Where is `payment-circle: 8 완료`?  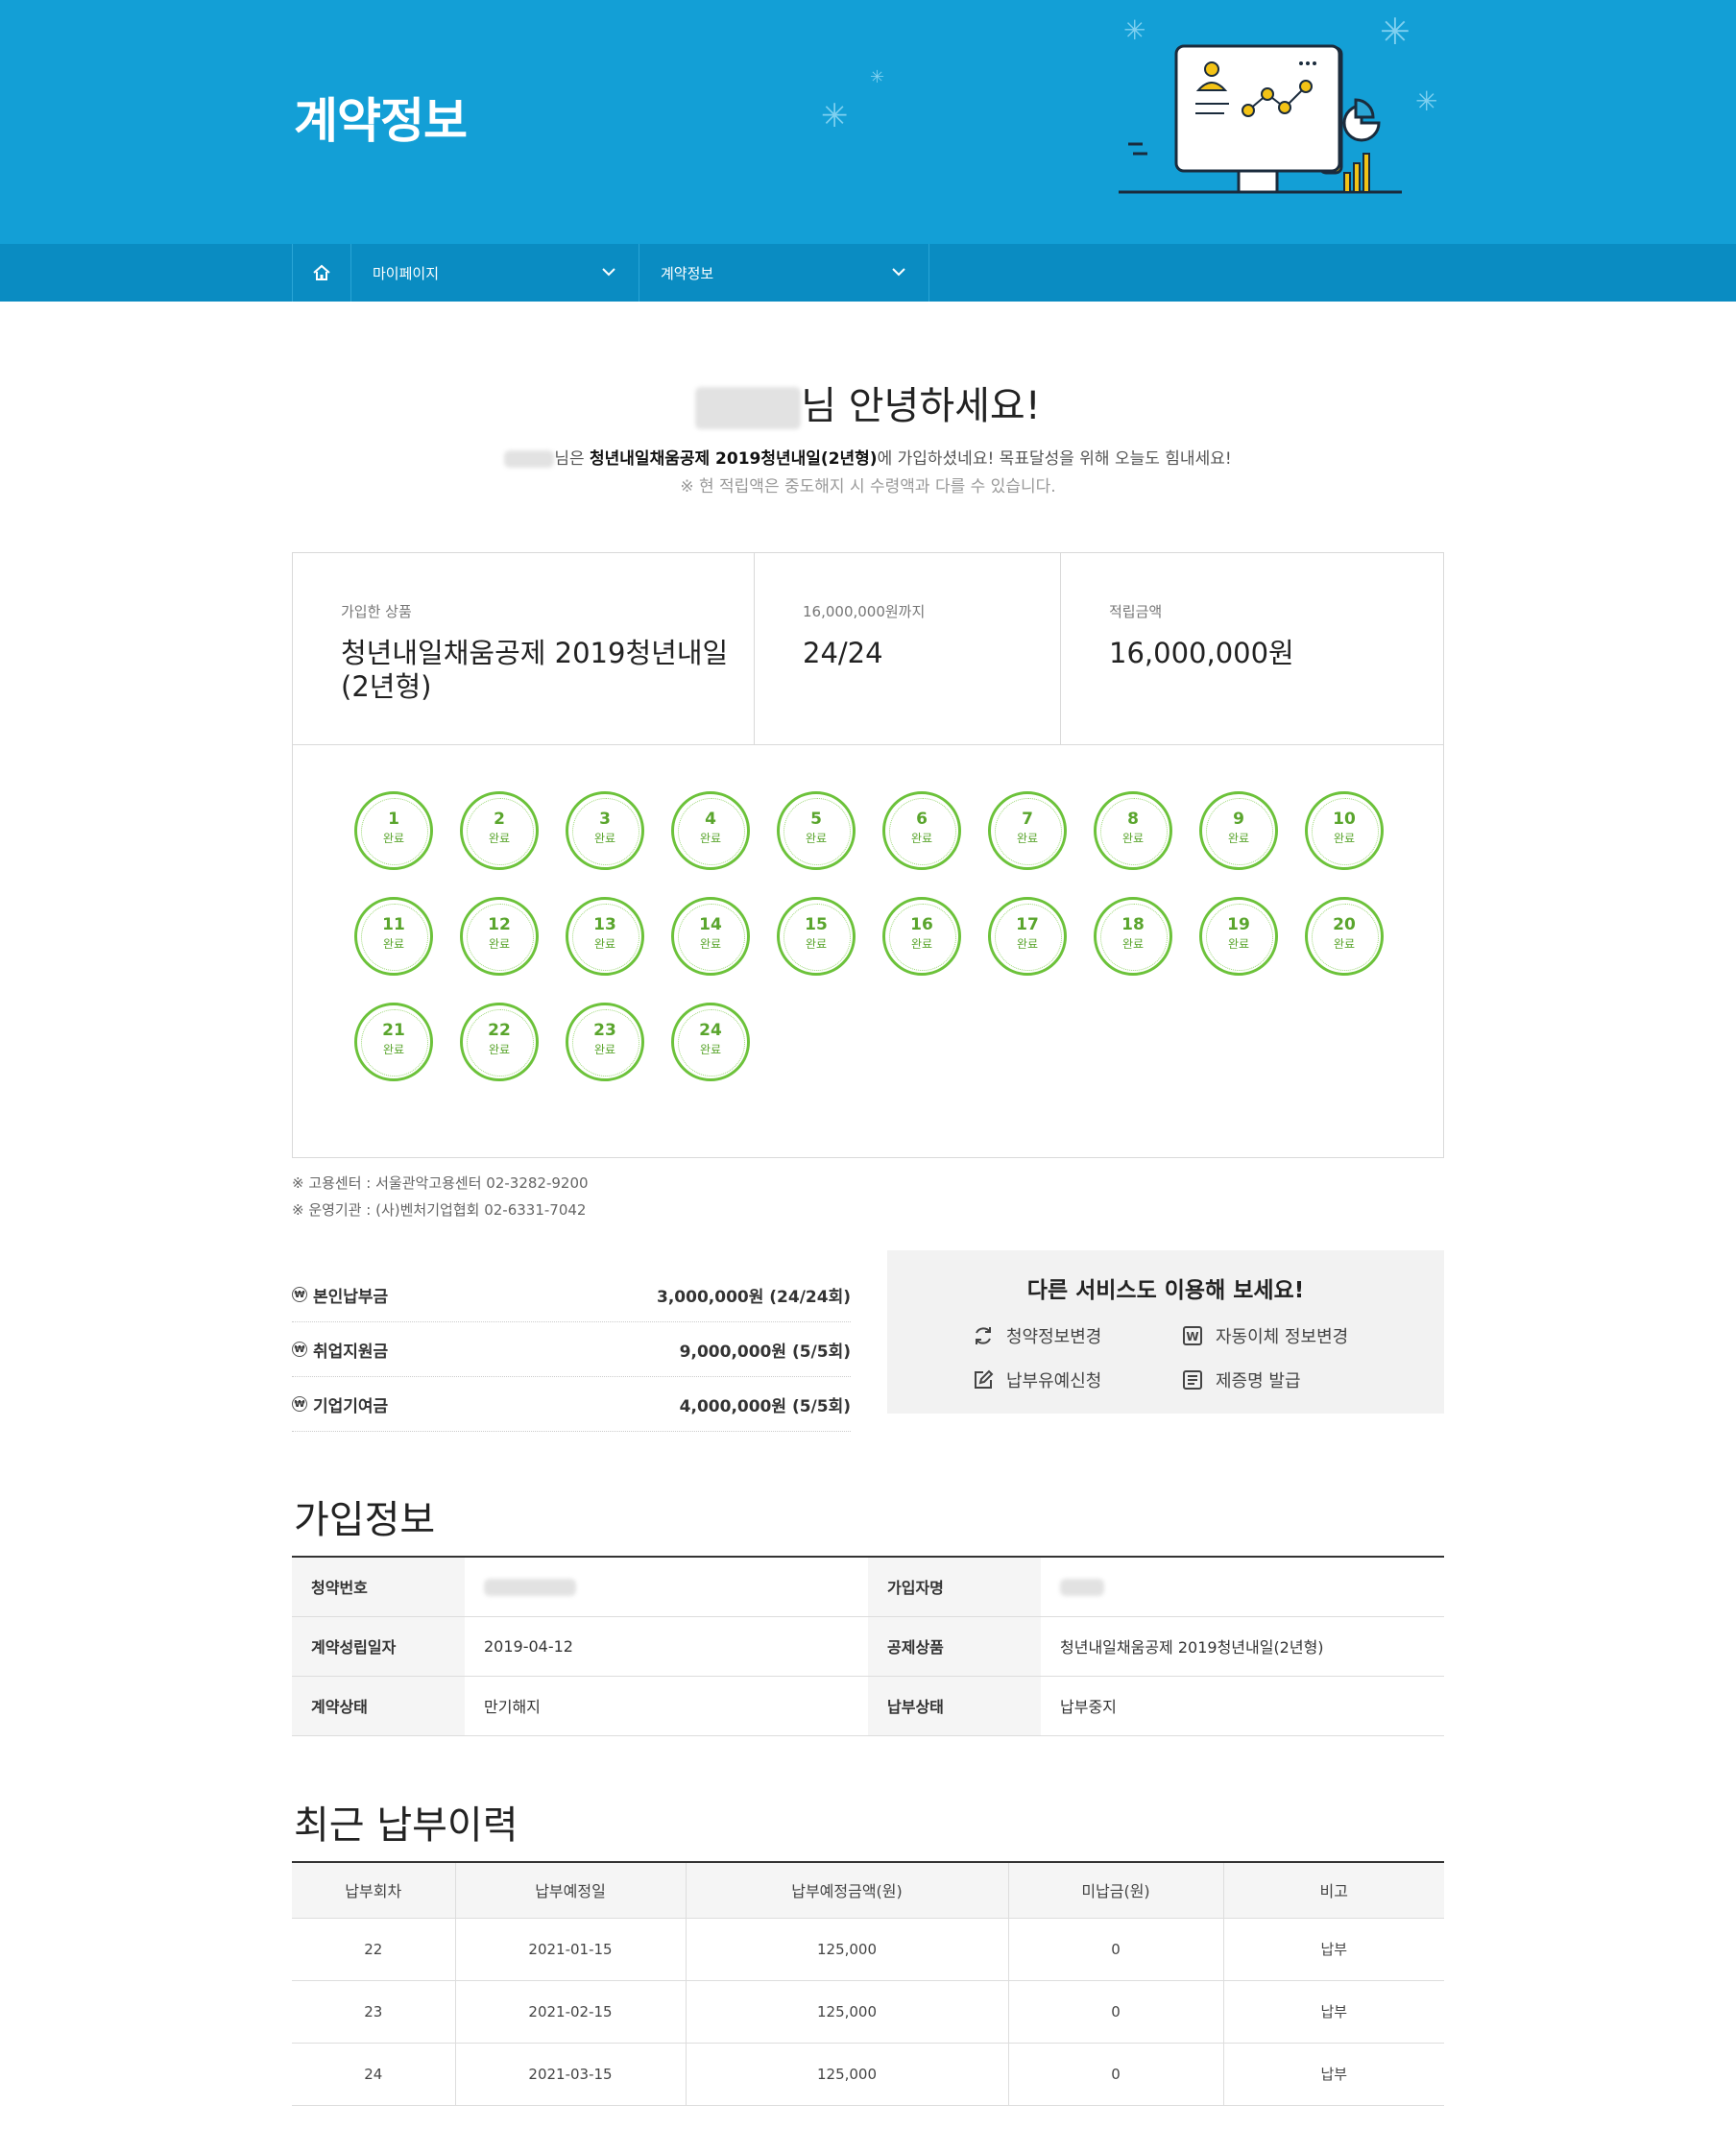
payment-circle: 8 완료 is located at coordinates (1133, 830).